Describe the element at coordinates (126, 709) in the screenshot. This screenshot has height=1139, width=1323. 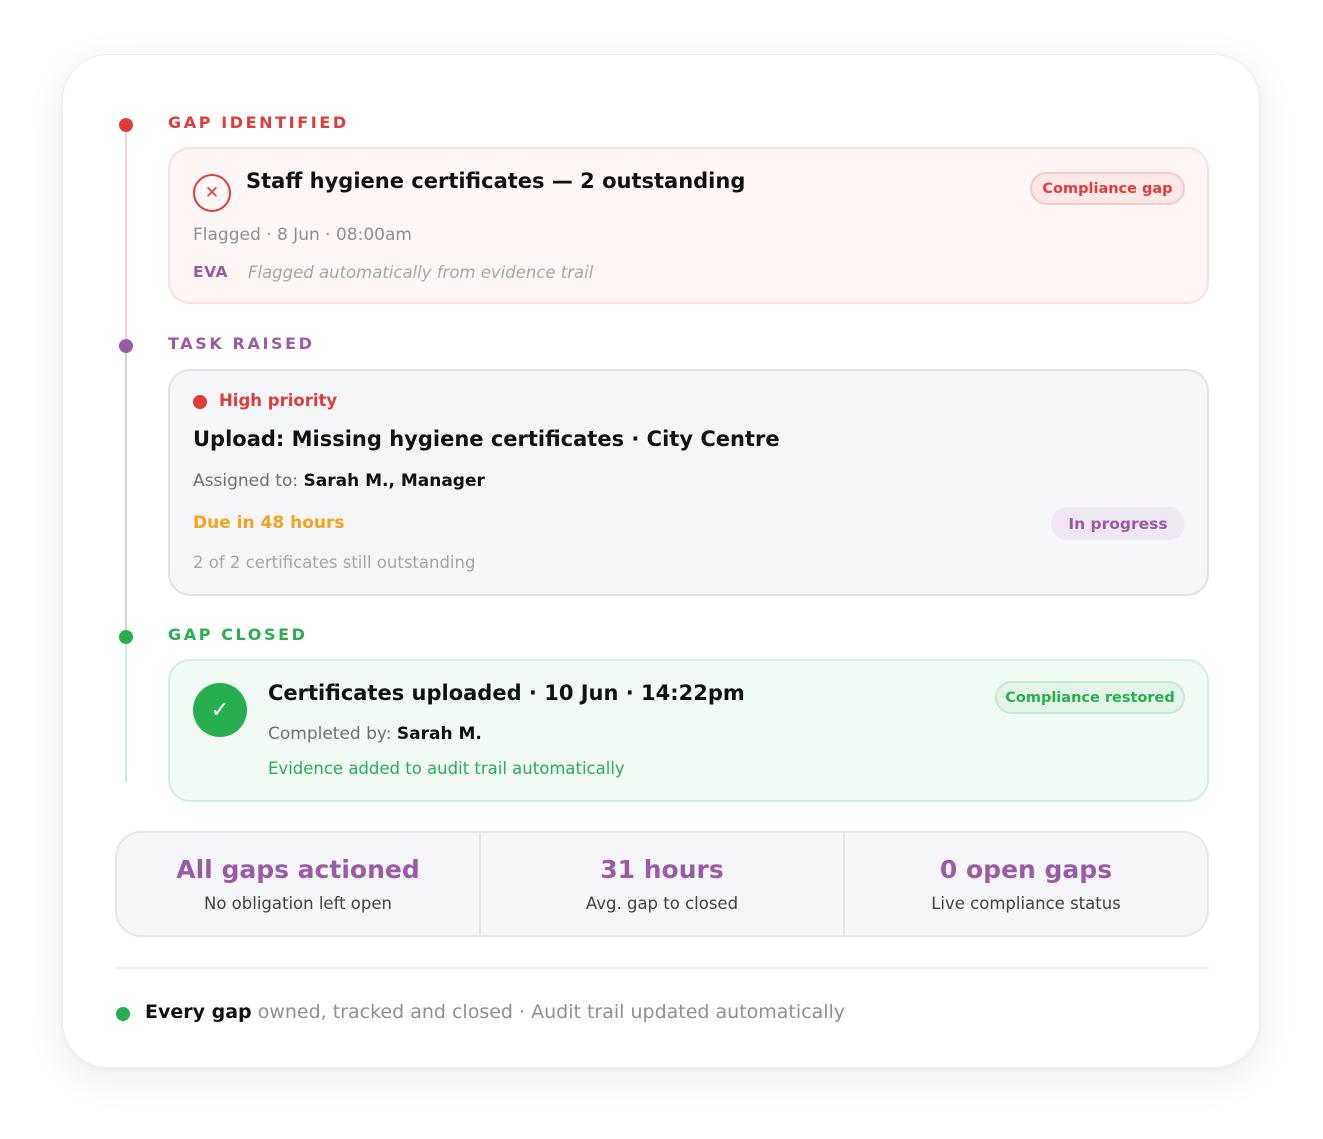
I see `timeline-line-closed` at that location.